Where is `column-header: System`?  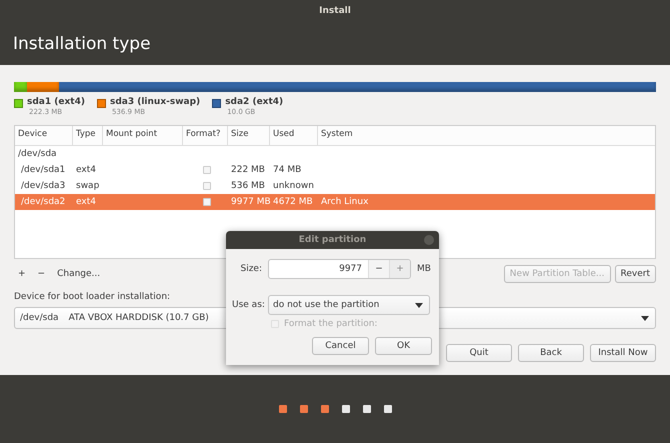
column-header: System is located at coordinates (486, 135).